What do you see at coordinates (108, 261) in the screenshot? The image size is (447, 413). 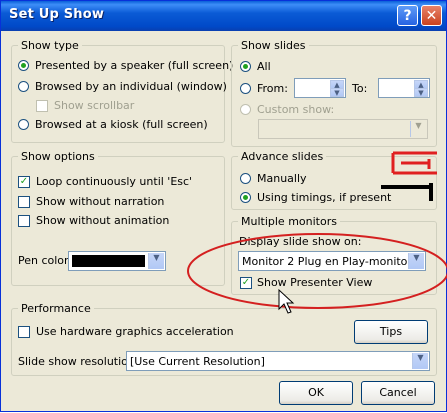 I see `pen-color-swatch` at bounding box center [108, 261].